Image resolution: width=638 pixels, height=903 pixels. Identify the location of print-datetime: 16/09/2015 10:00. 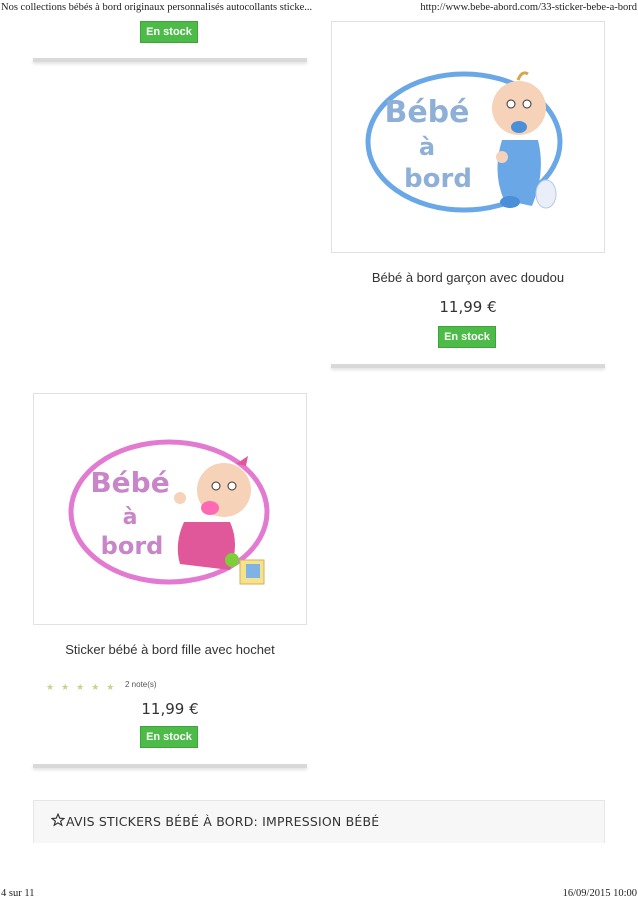
(599, 893).